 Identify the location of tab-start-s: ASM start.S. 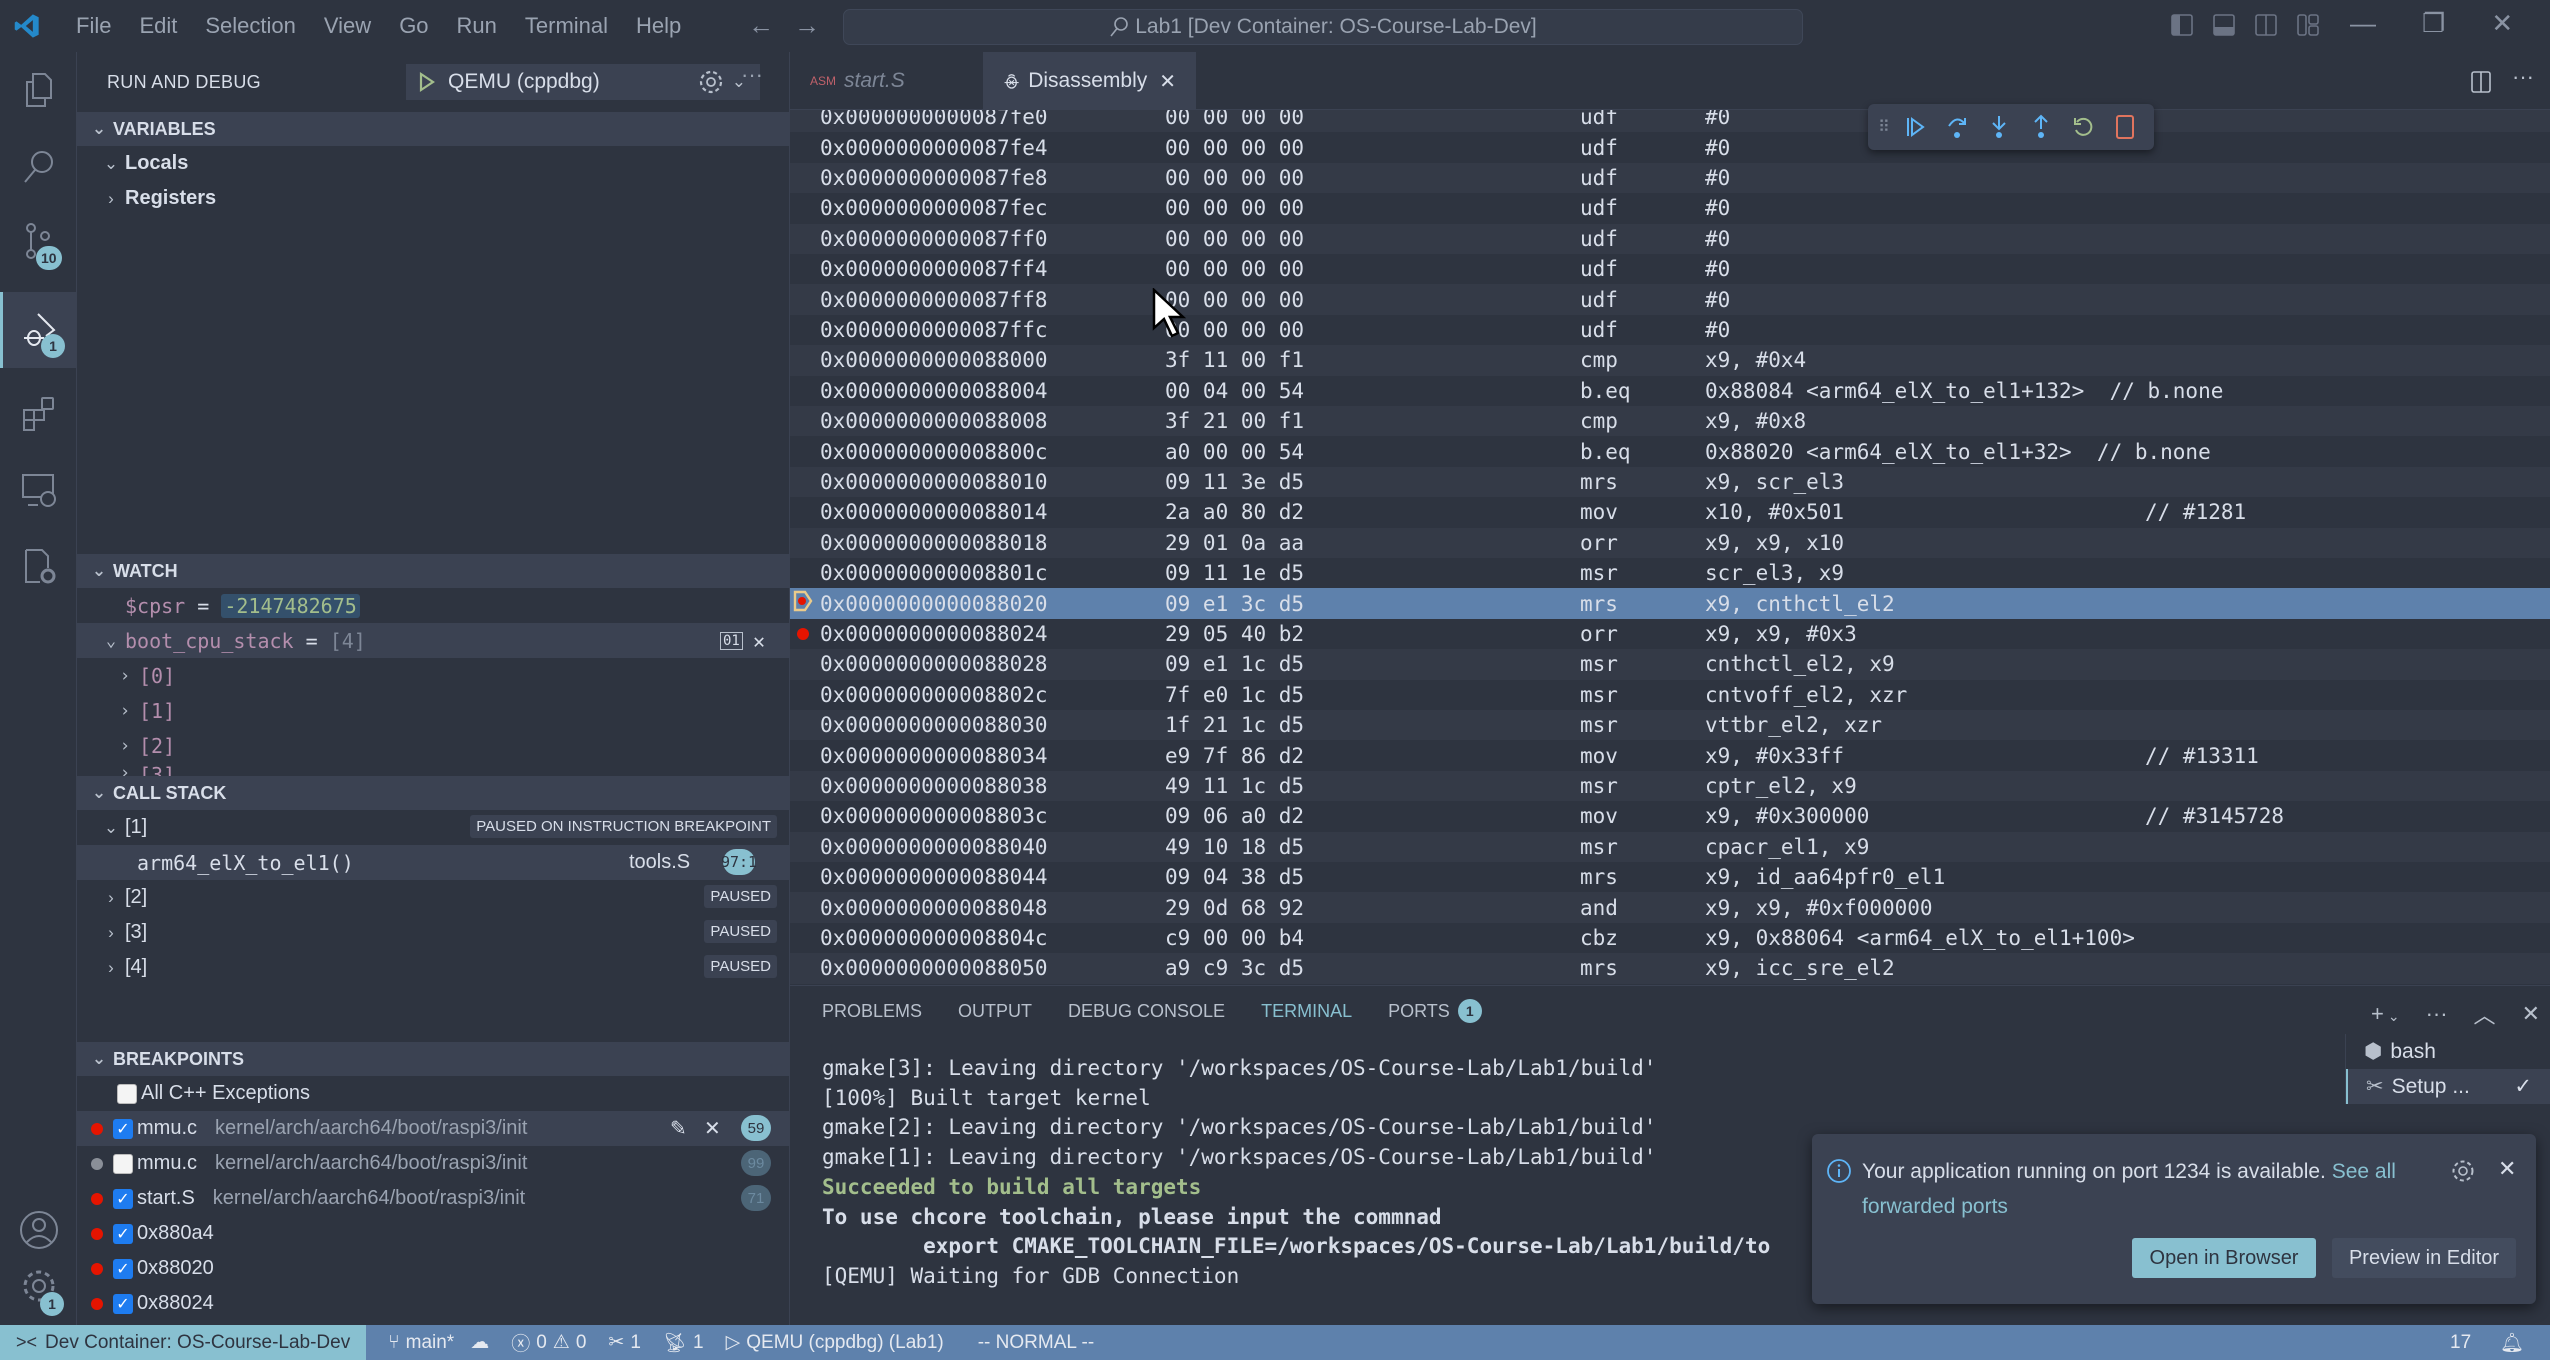
(886, 81).